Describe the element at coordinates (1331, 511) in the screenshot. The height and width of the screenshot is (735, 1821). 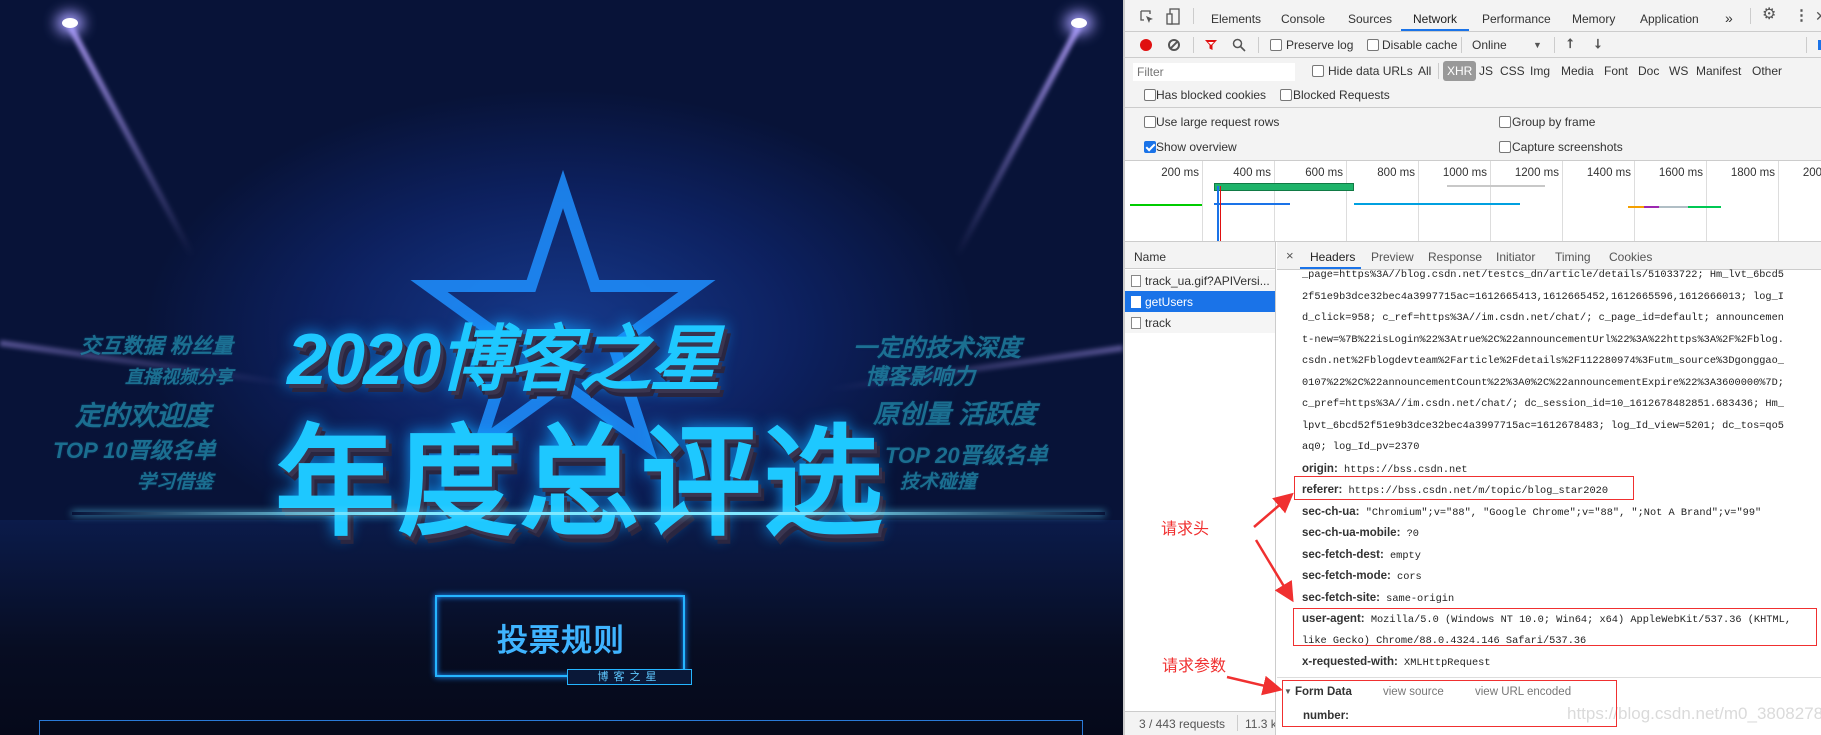
I see `header-key: sec-ch-ua:` at that location.